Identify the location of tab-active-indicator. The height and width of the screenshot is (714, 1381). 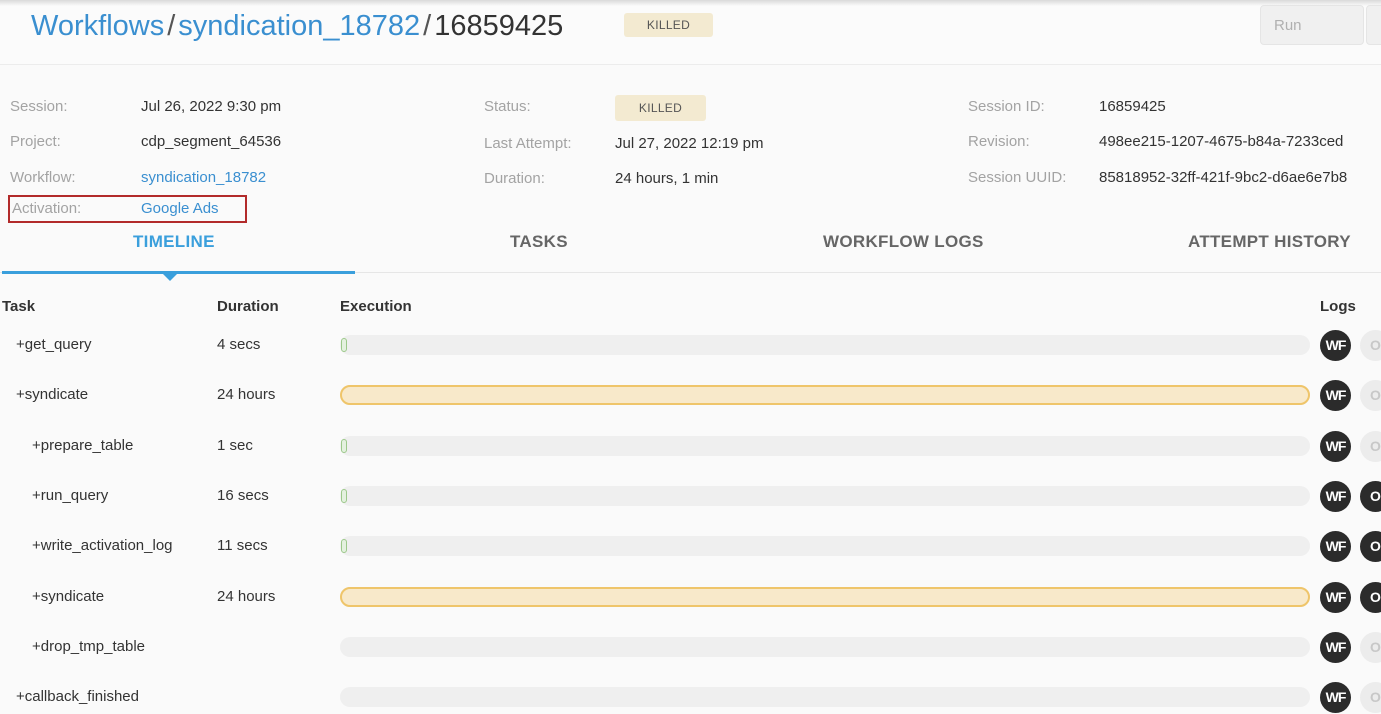
(178, 272).